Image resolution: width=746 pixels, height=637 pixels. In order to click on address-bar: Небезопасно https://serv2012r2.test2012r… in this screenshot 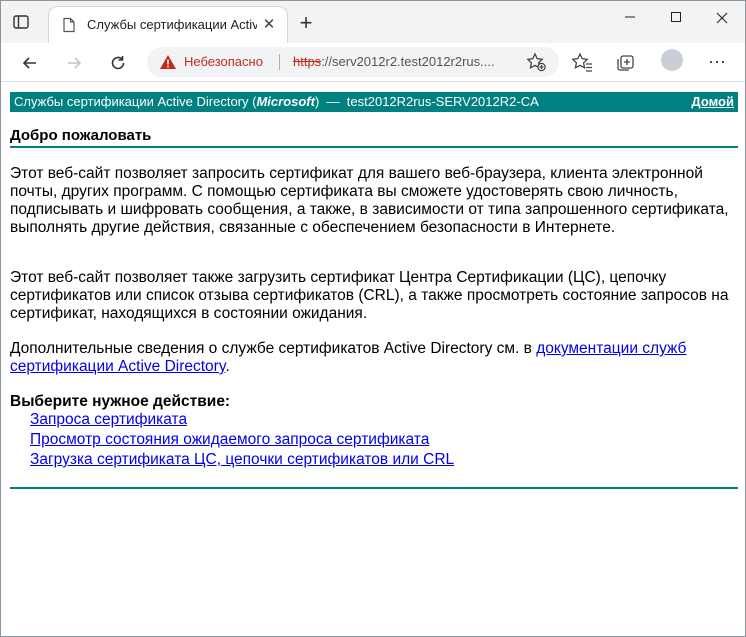, I will do `click(353, 62)`.